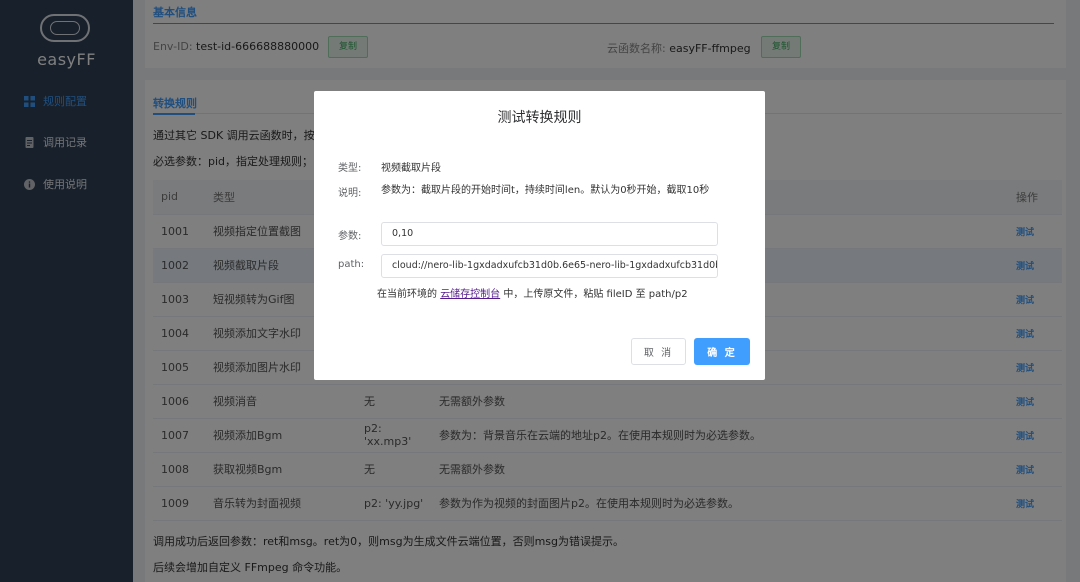 The width and height of the screenshot is (1080, 582). What do you see at coordinates (350, 168) in the screenshot?
I see `type-label: 类型:` at bounding box center [350, 168].